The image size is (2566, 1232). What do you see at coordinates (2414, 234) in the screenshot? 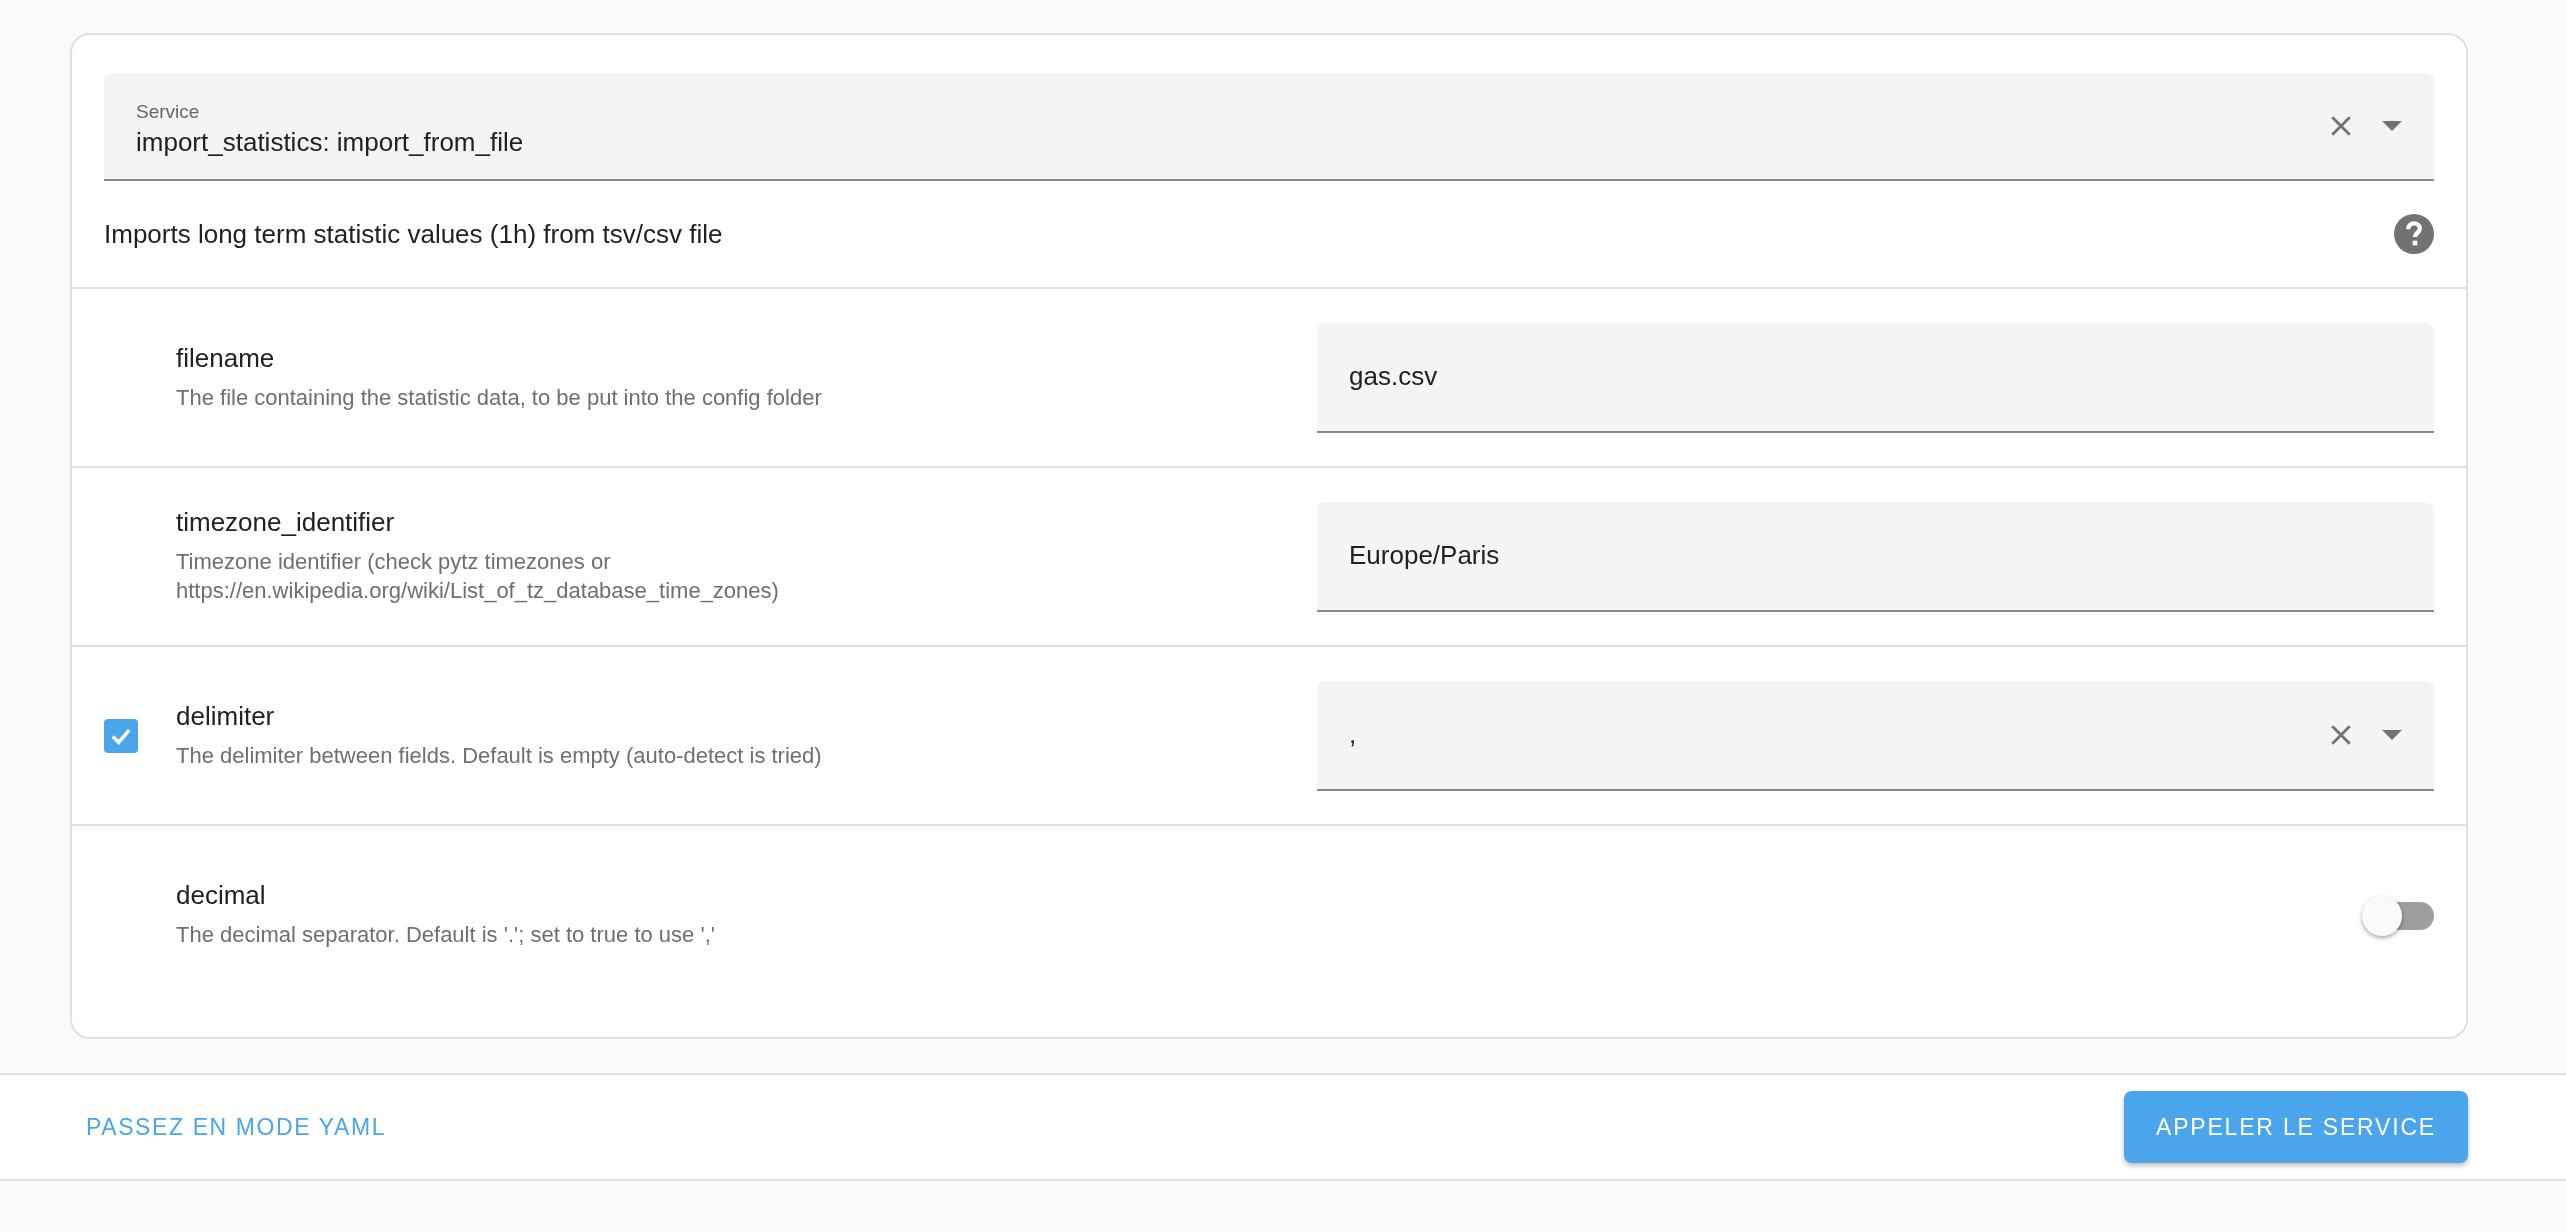
I see `help-icon` at bounding box center [2414, 234].